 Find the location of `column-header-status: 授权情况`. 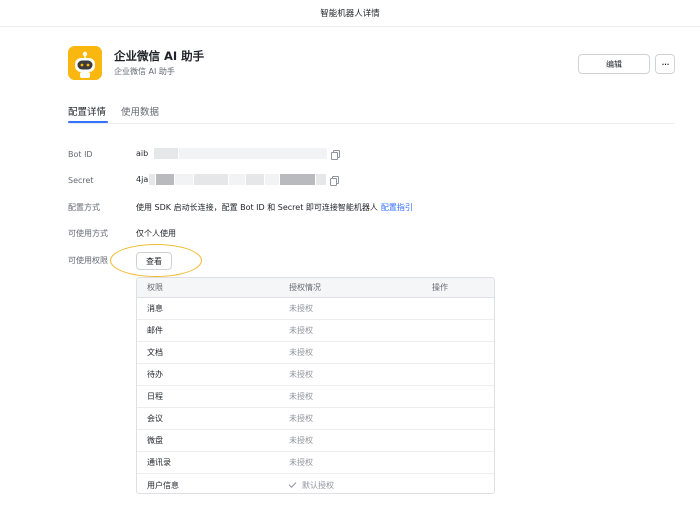

column-header-status: 授权情况 is located at coordinates (305, 287).